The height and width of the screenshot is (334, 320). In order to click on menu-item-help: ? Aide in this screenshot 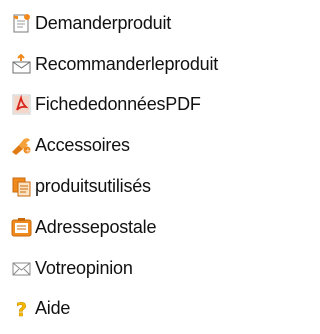, I will do `click(114, 309)`.